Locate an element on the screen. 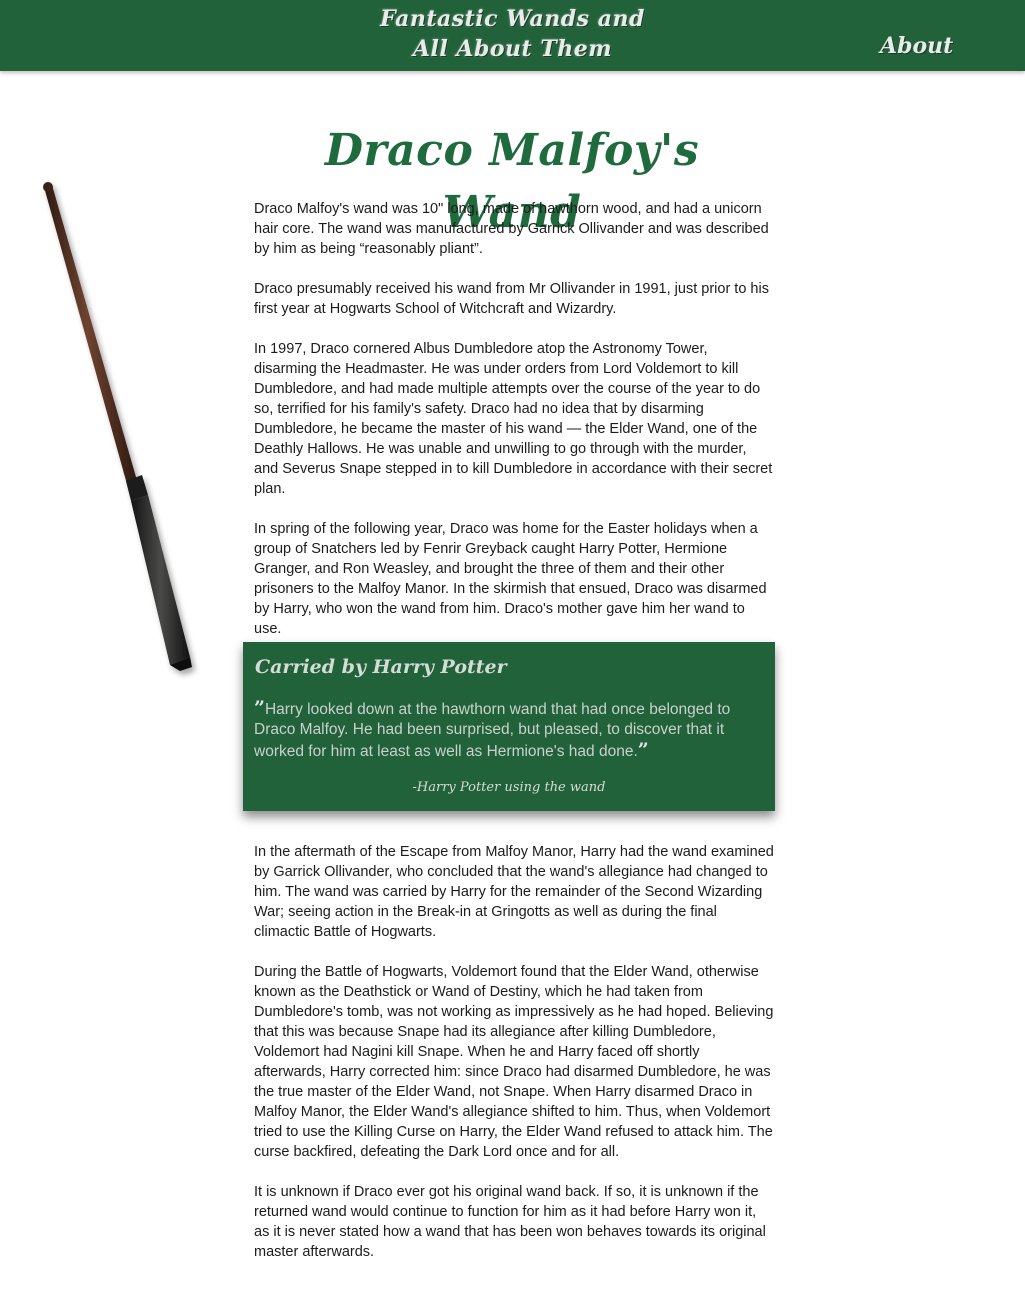 This screenshot has height=1289, width=1025. close-quote-mark: ” is located at coordinates (643, 750).